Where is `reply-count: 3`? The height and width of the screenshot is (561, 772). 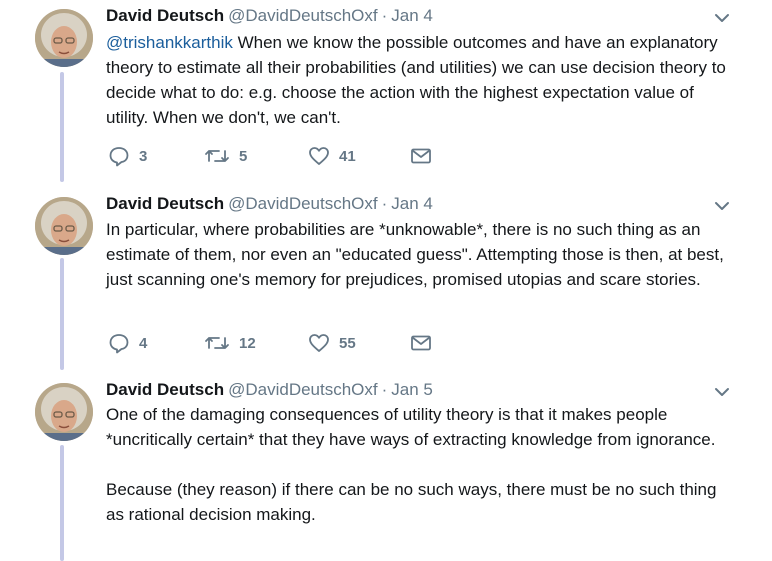
reply-count: 3 is located at coordinates (143, 156).